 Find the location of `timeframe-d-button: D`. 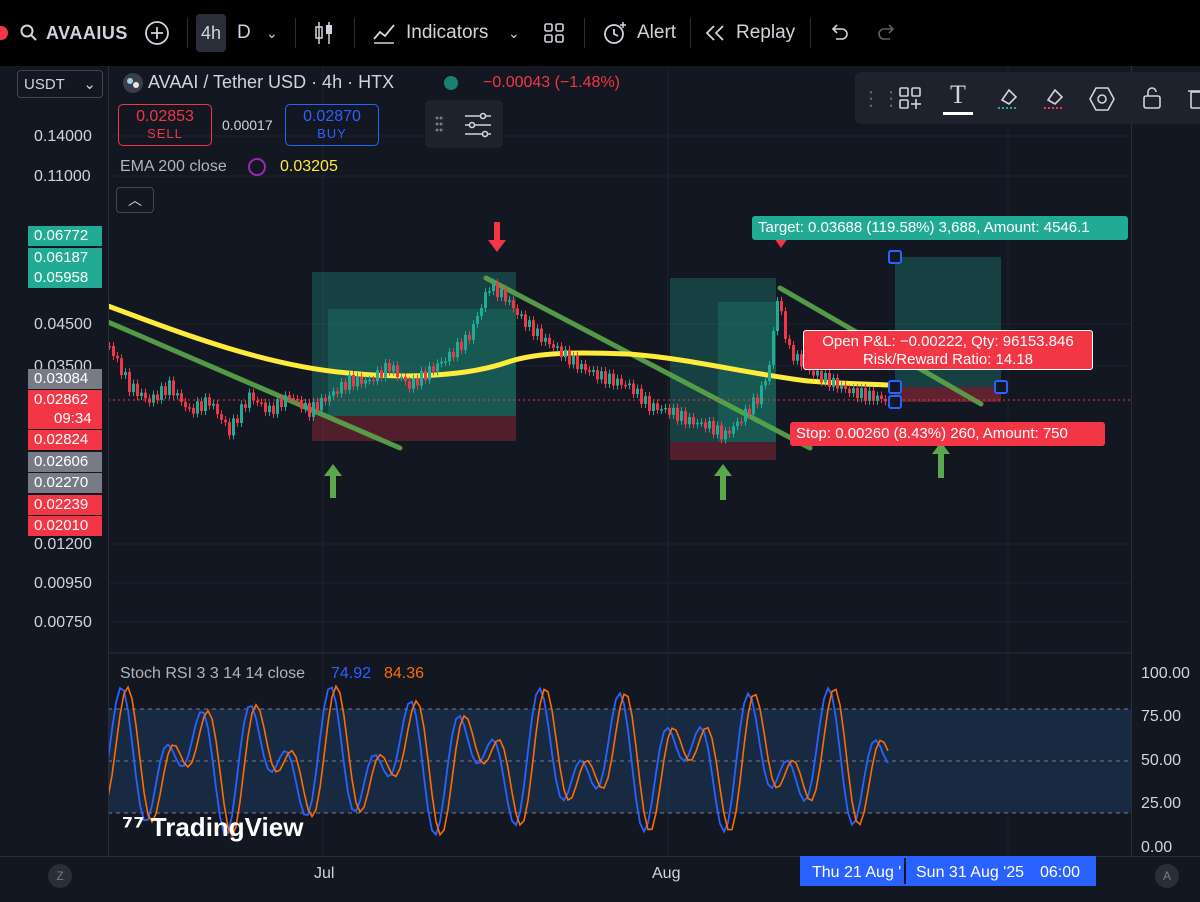

timeframe-d-button: D is located at coordinates (244, 33).